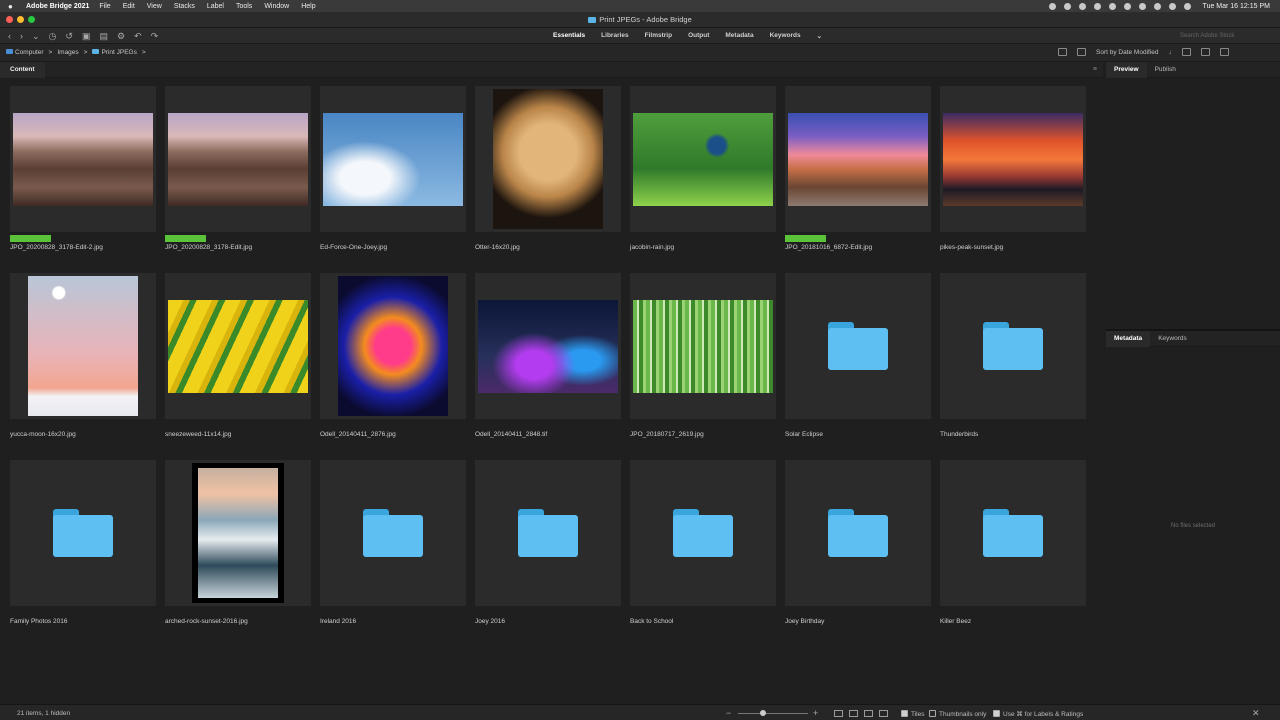  I want to click on quality-icon, so click(1062, 52).